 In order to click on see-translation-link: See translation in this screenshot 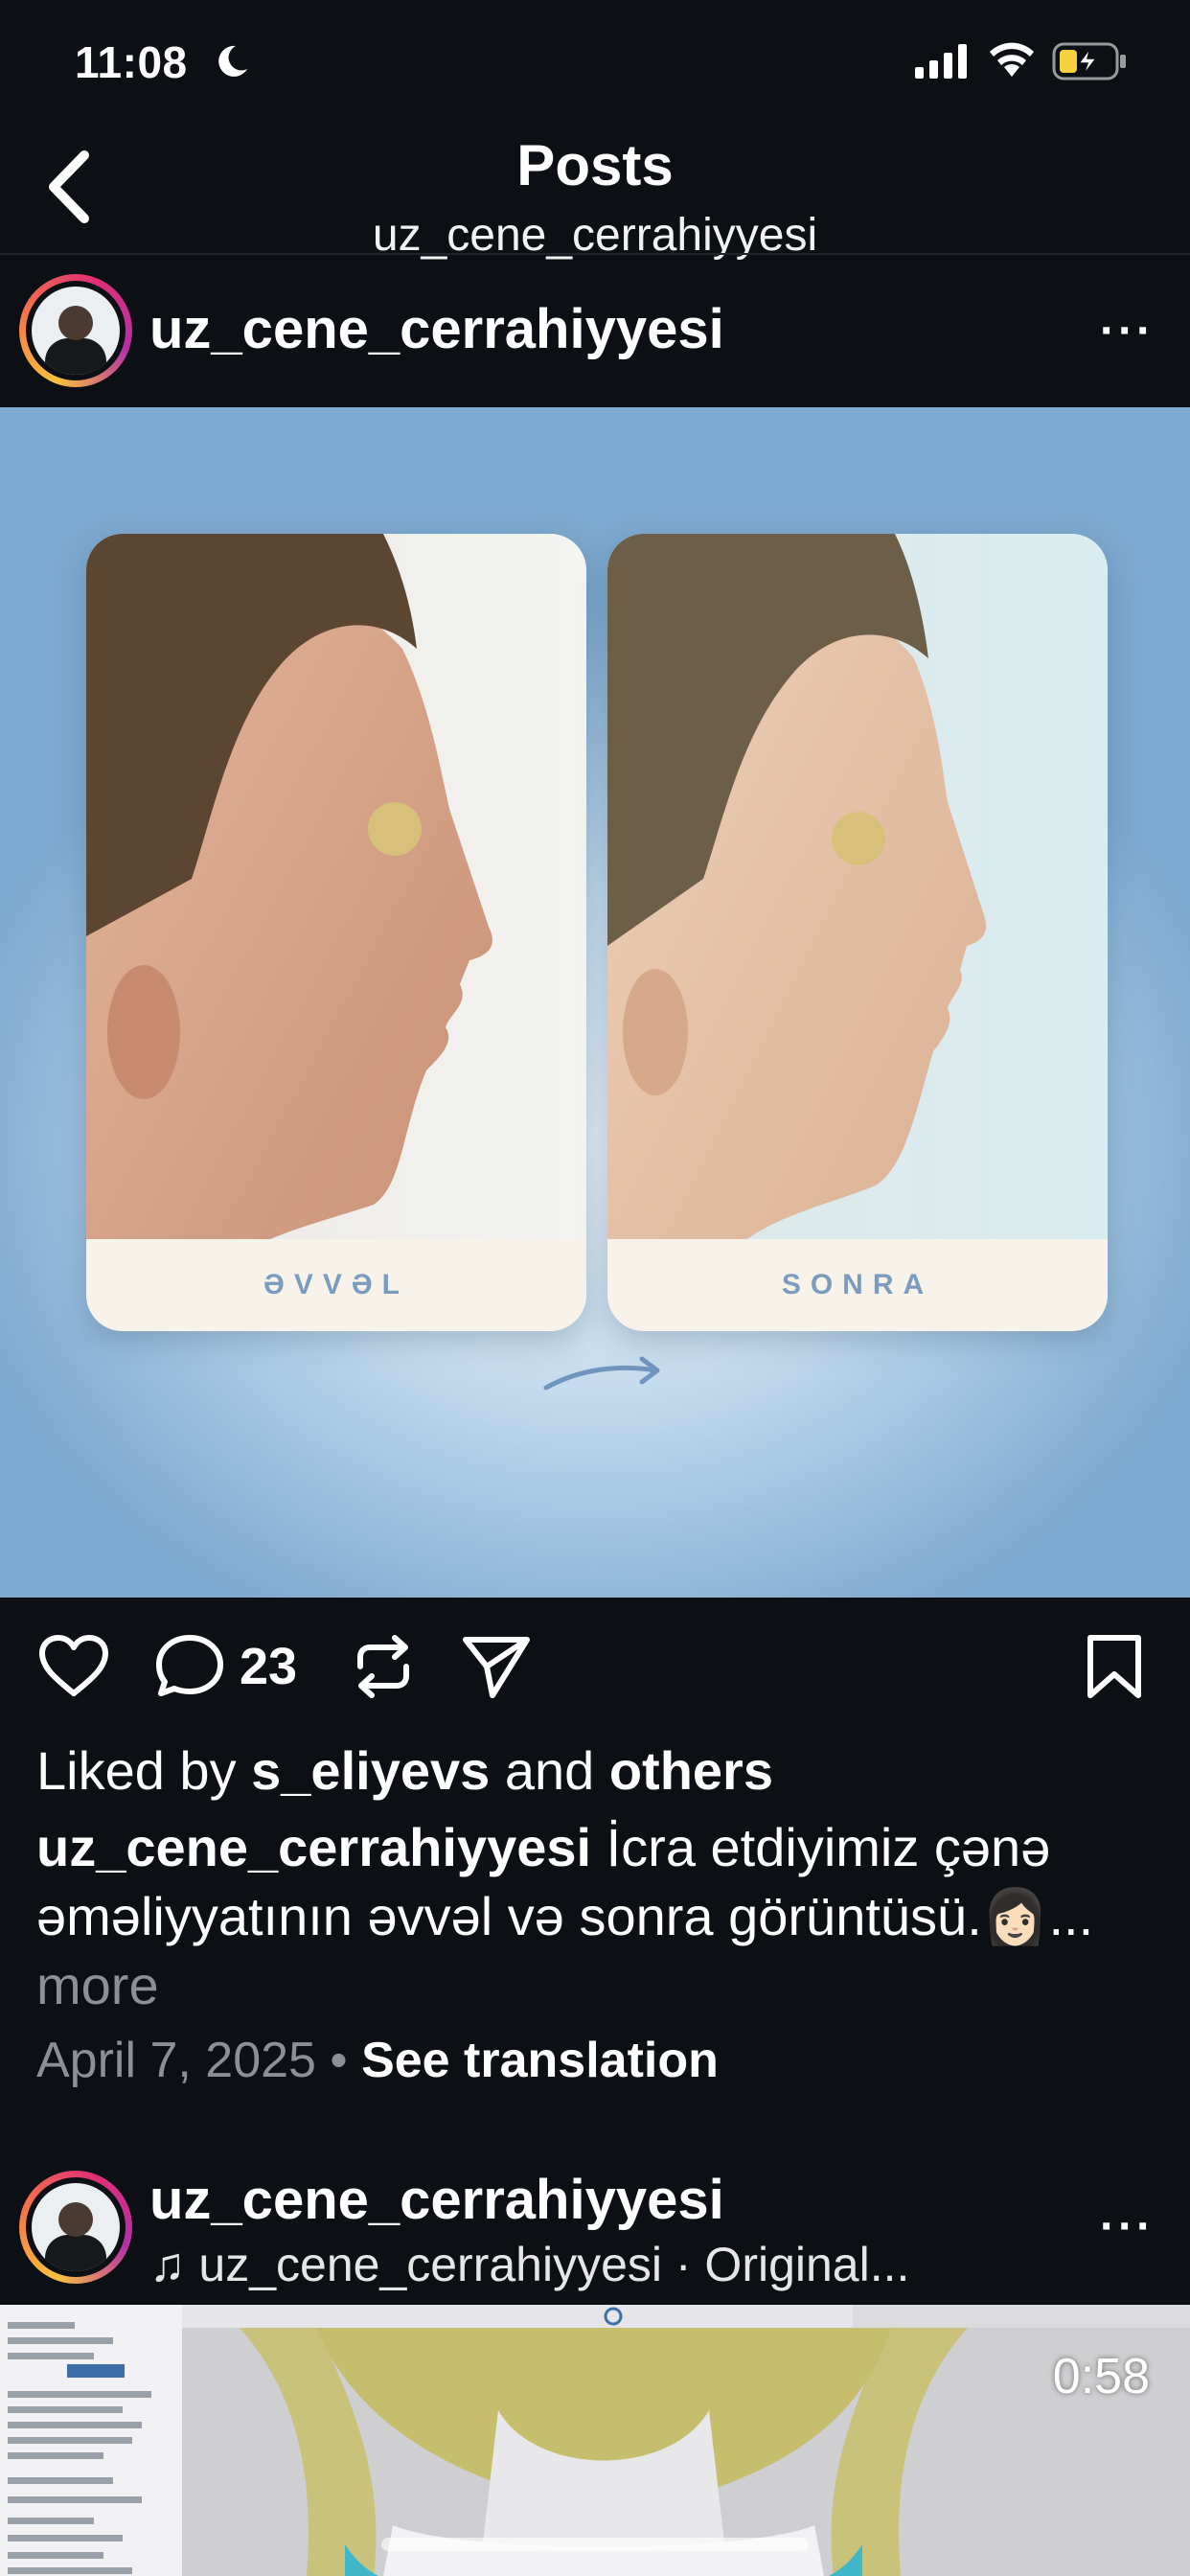, I will do `click(540, 2060)`.